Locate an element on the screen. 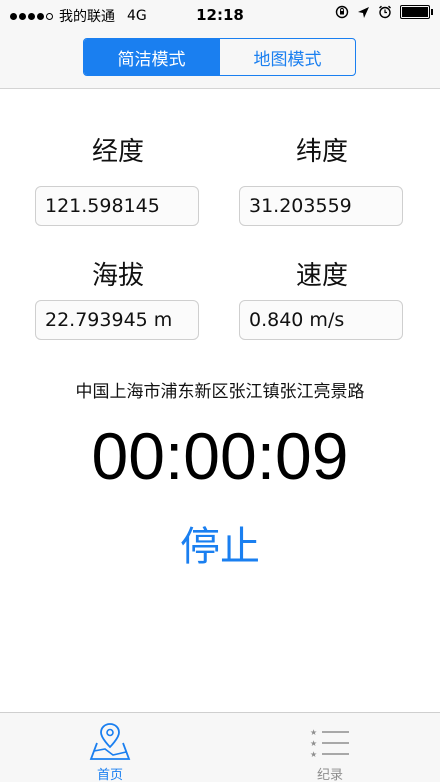  status-right is located at coordinates (384, 12).